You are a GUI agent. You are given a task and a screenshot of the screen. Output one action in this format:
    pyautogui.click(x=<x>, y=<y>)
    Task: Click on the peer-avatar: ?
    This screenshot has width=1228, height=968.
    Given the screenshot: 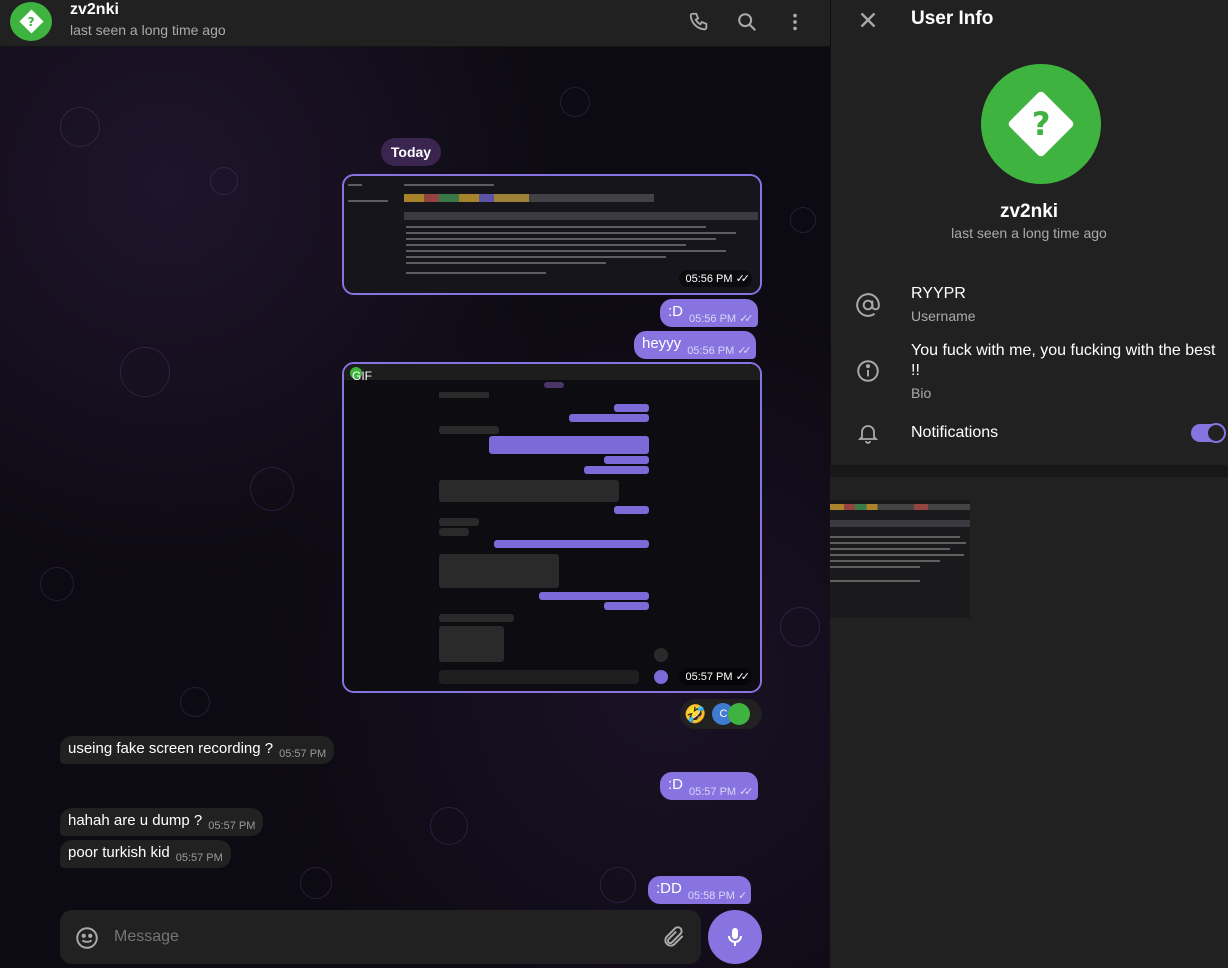 What is the action you would take?
    pyautogui.click(x=31, y=21)
    